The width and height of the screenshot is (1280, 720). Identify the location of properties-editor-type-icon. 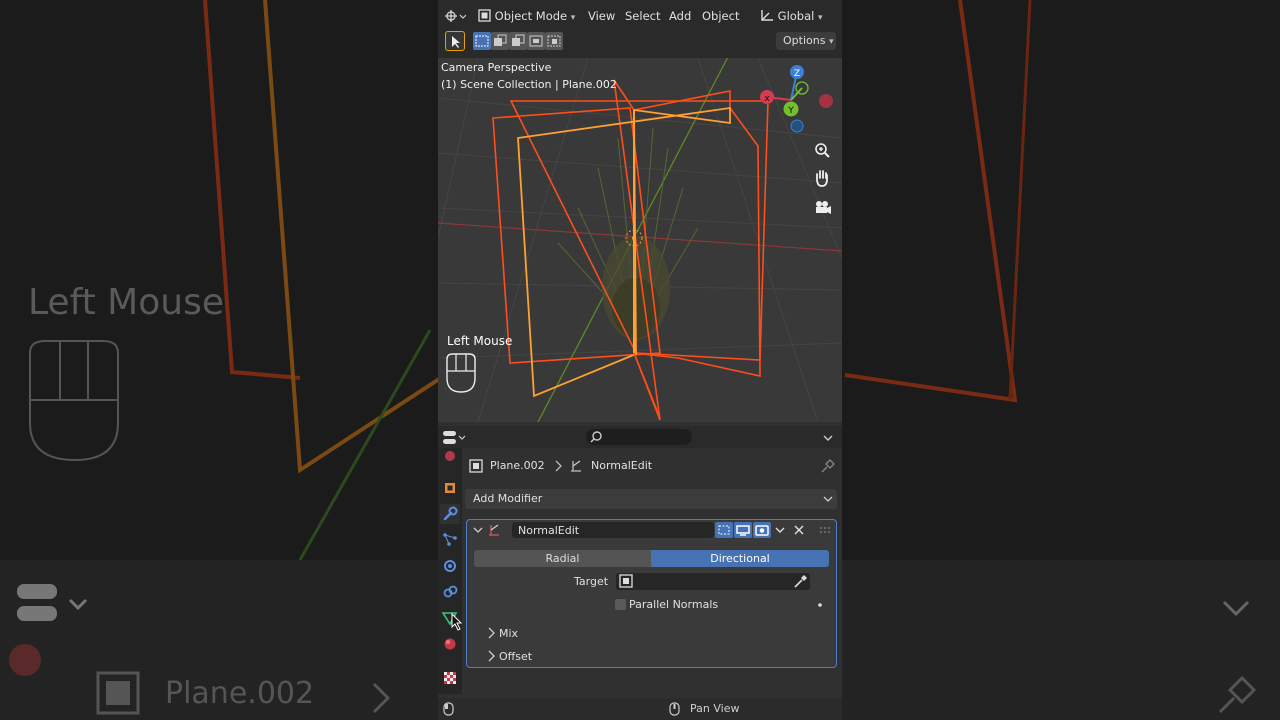
(455, 438).